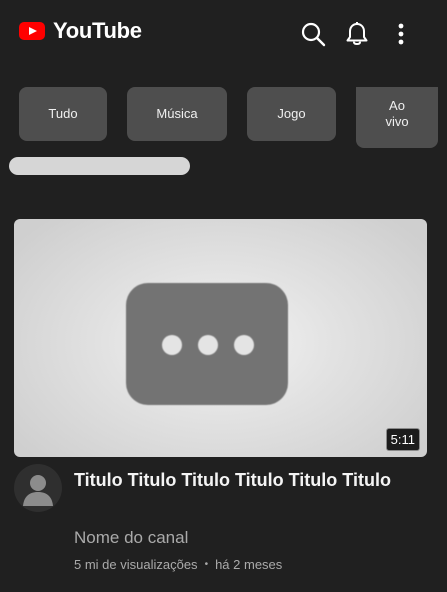 This screenshot has height=592, width=447. Describe the element at coordinates (131, 538) in the screenshot. I see `channel-name: Nome do canal` at that location.